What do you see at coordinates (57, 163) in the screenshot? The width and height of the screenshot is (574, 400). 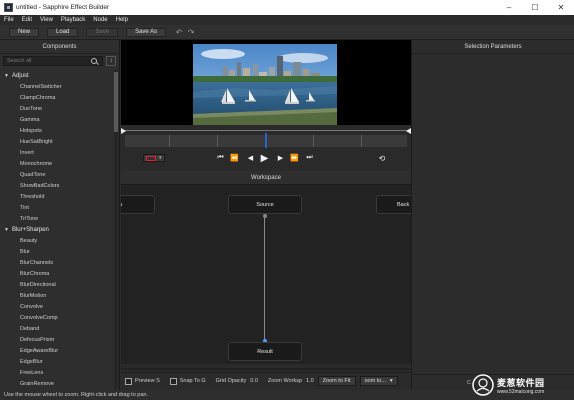 I see `tree-item: Monochrome` at bounding box center [57, 163].